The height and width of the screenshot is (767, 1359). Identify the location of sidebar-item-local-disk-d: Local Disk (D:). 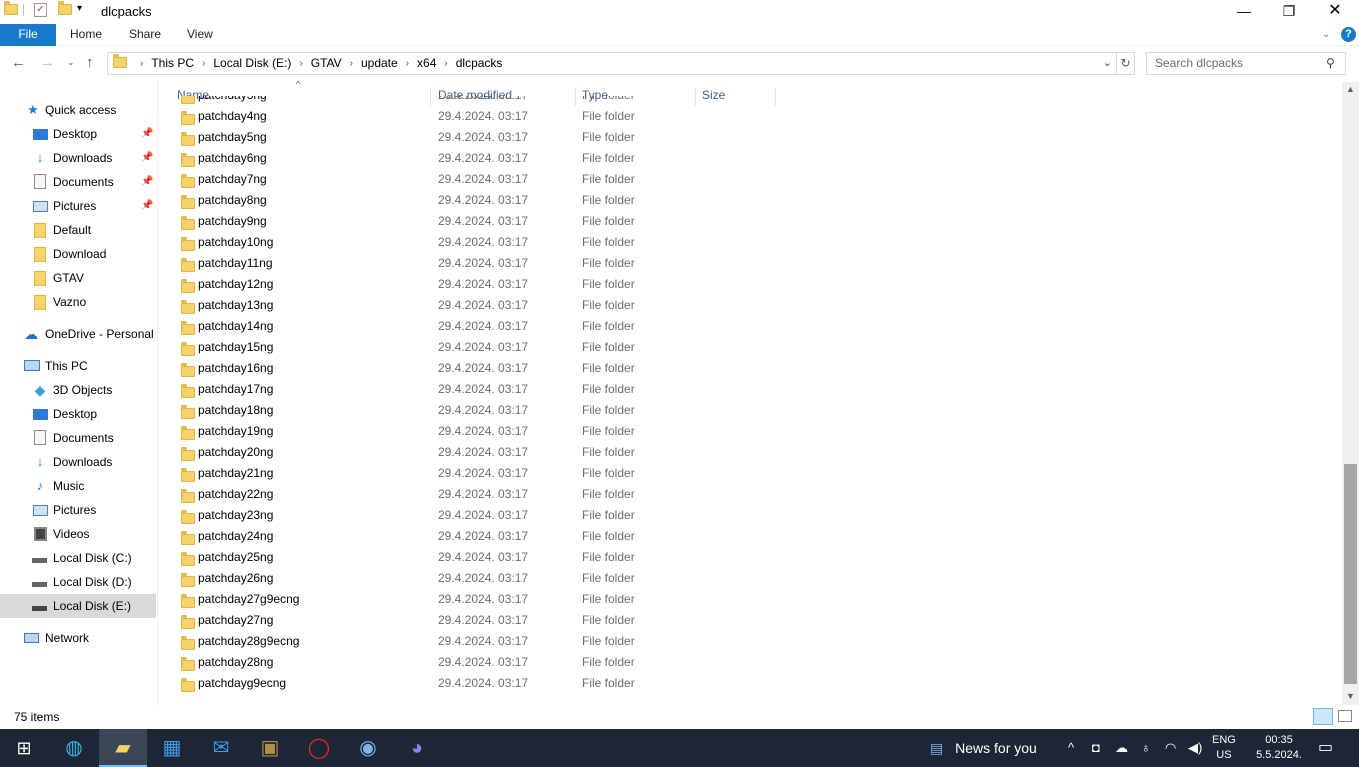
(78, 582).